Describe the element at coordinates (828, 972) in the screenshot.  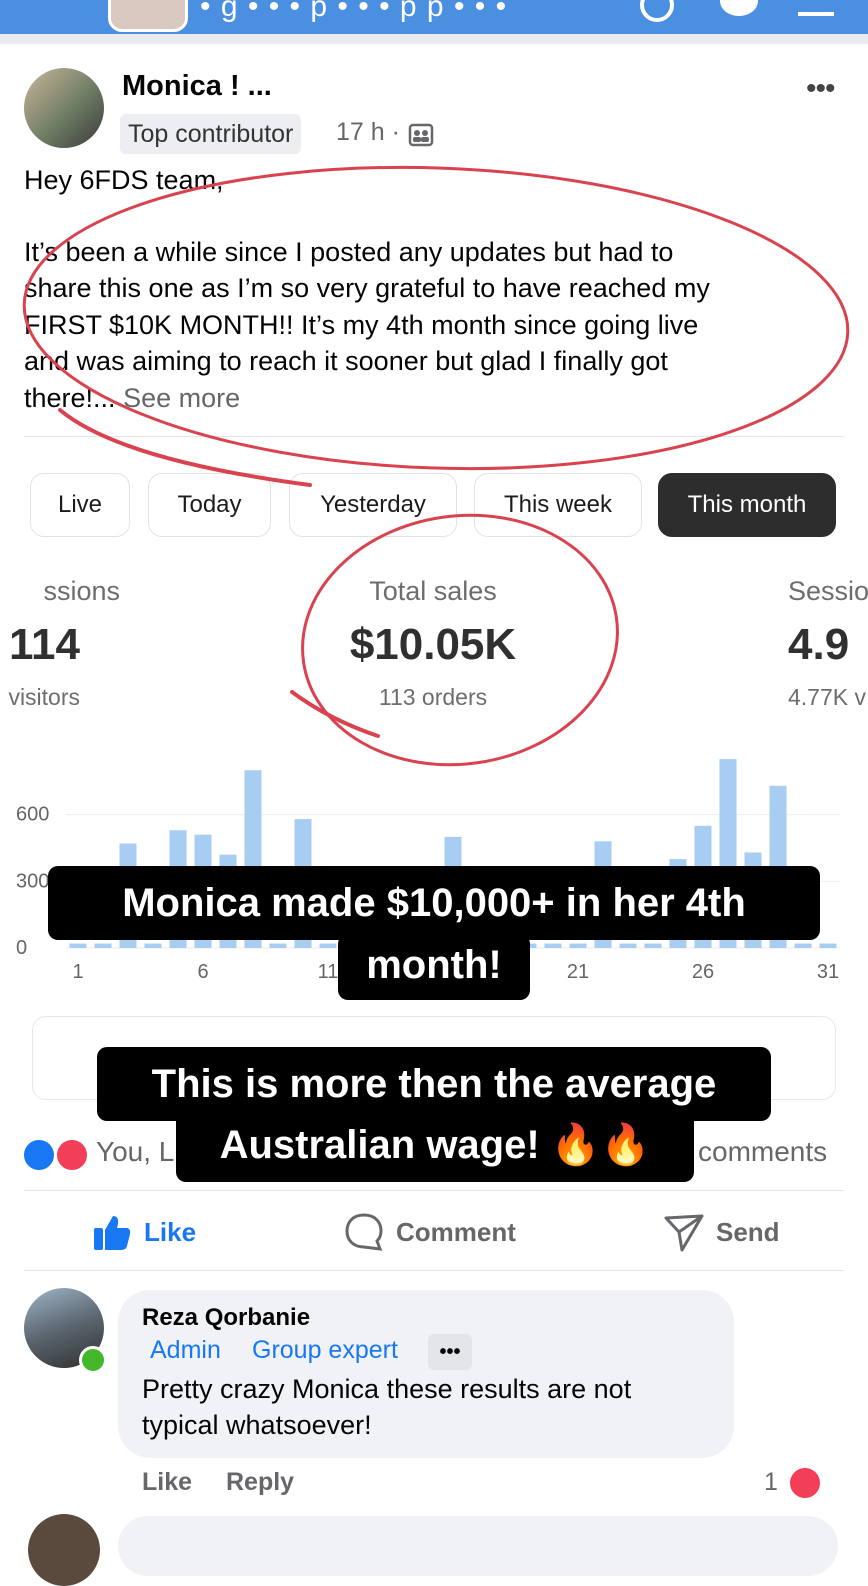
I see `x-tick-label: 31` at that location.